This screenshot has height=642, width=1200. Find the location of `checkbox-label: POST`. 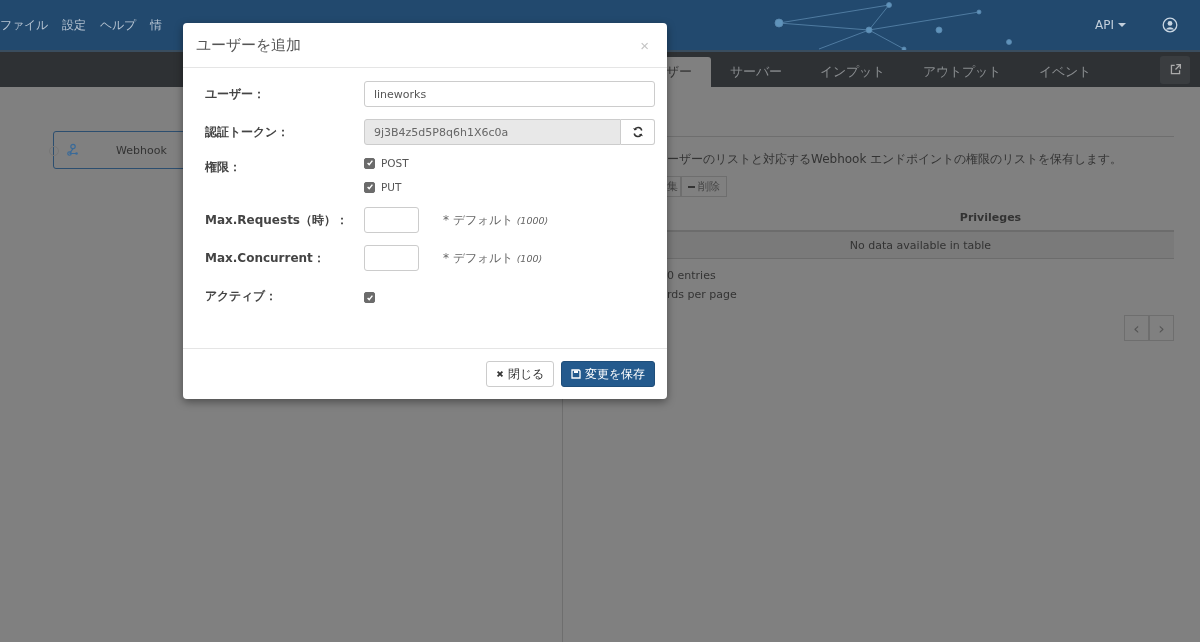

checkbox-label: POST is located at coordinates (395, 163).